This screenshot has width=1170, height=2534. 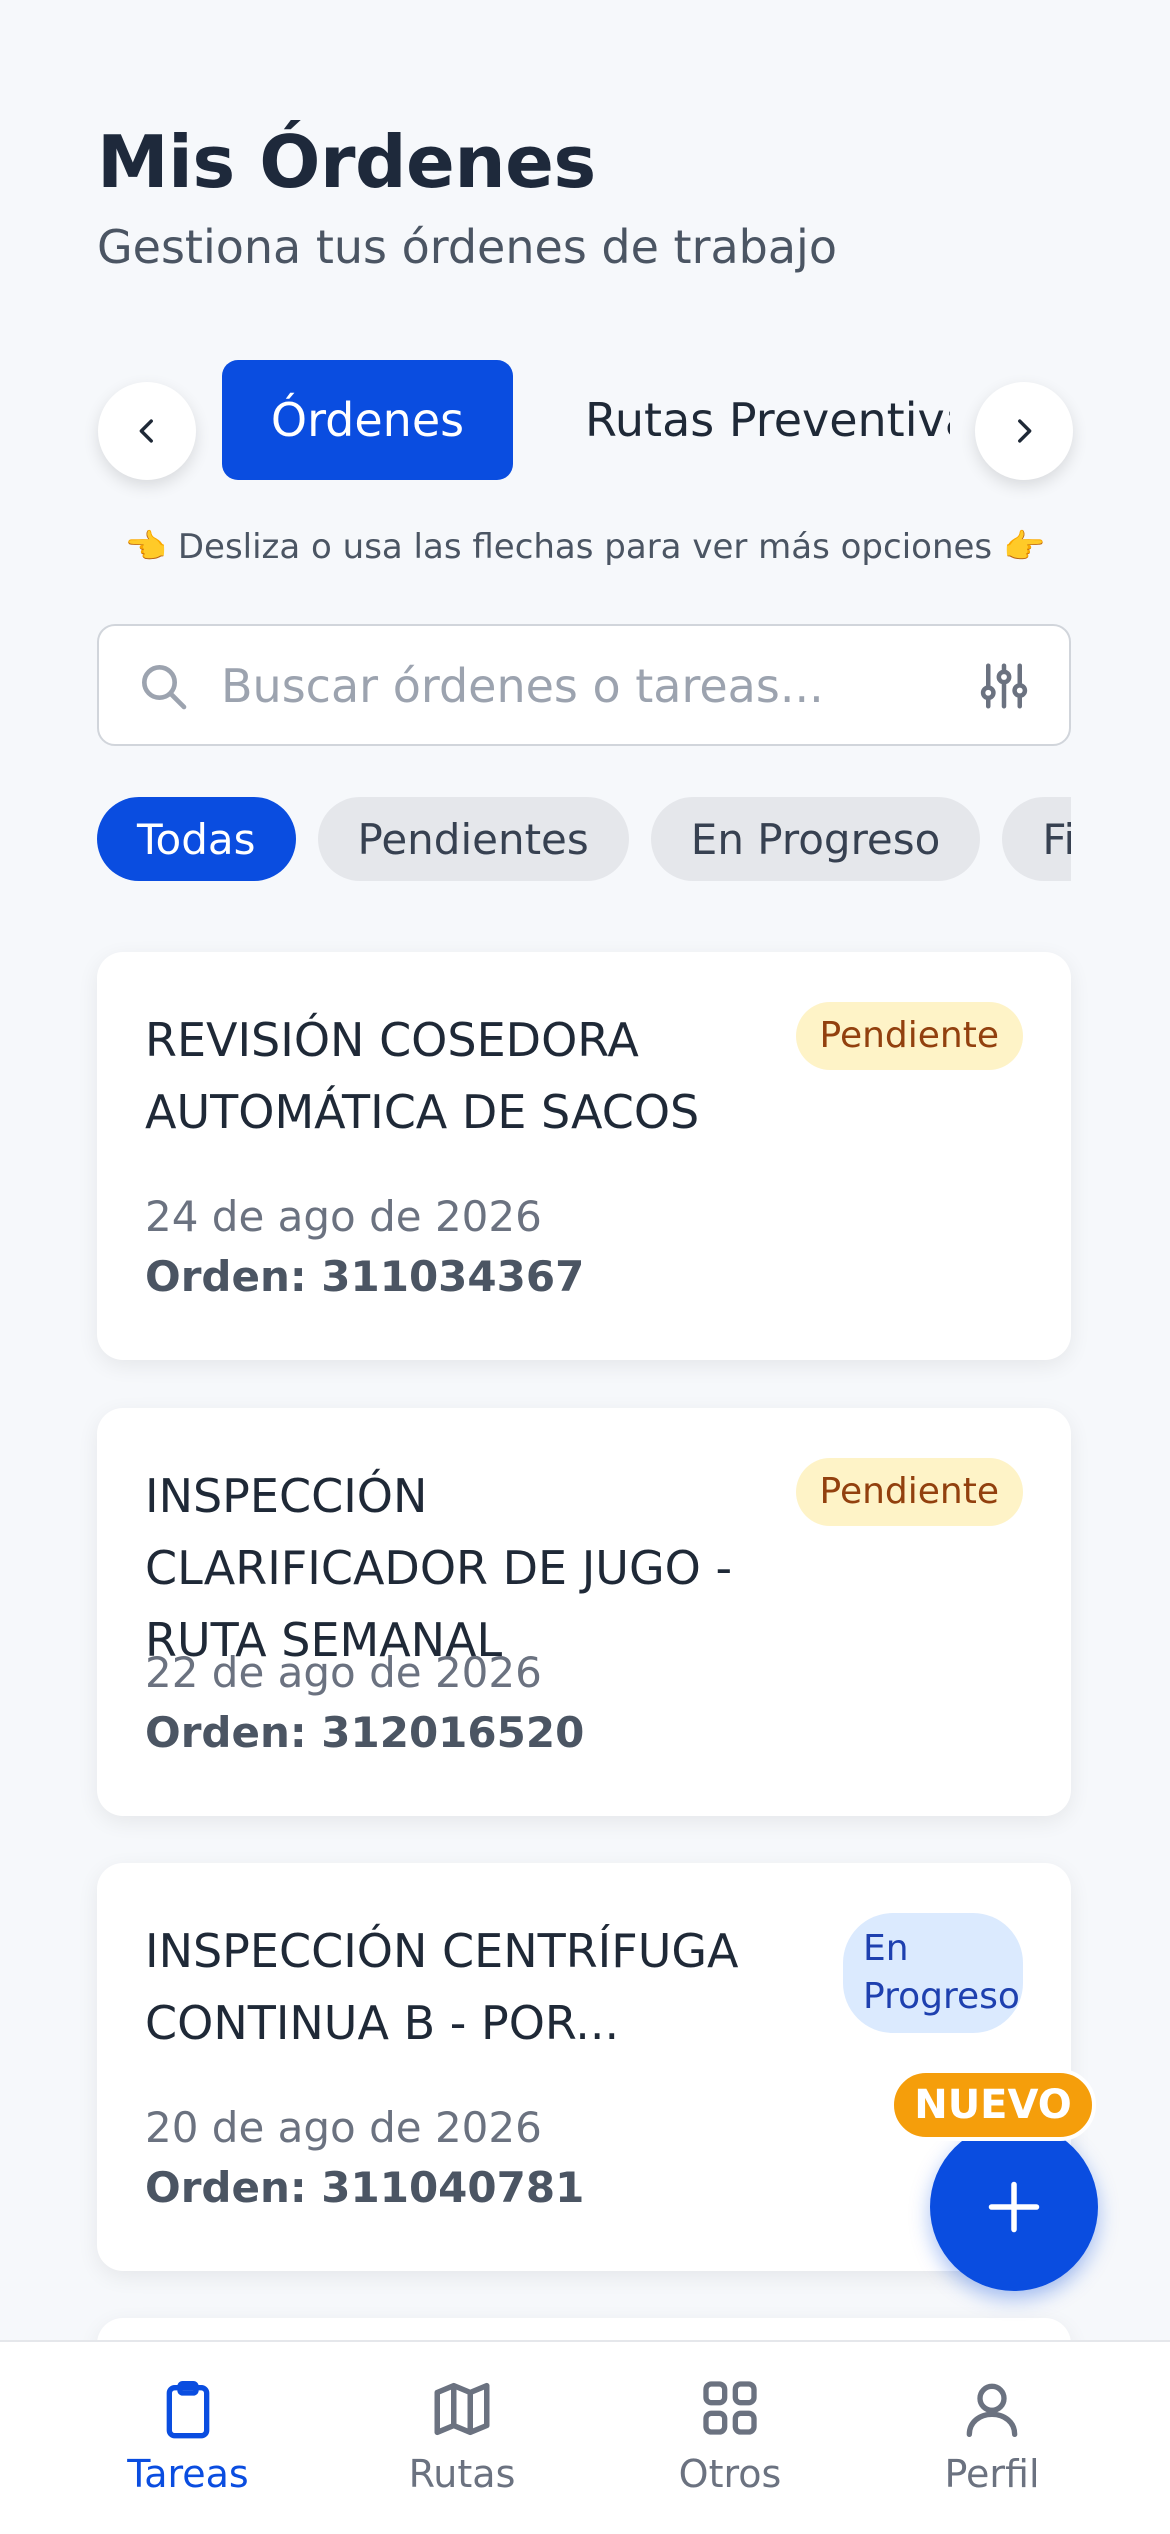 What do you see at coordinates (462, 2409) in the screenshot?
I see `map-icon` at bounding box center [462, 2409].